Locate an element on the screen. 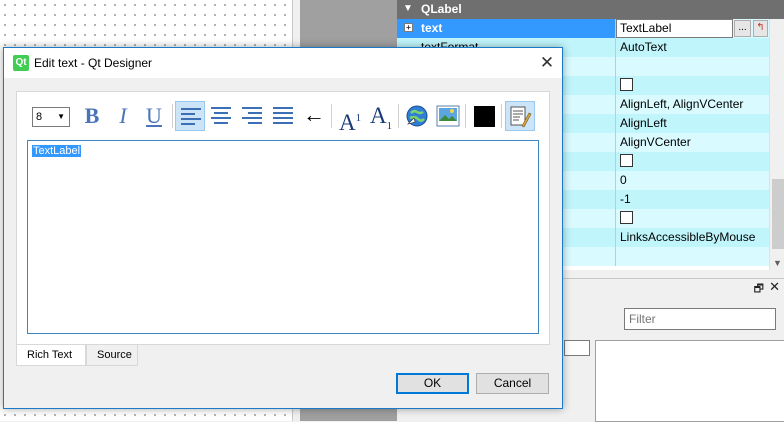  dock-list-view is located at coordinates (689, 381).